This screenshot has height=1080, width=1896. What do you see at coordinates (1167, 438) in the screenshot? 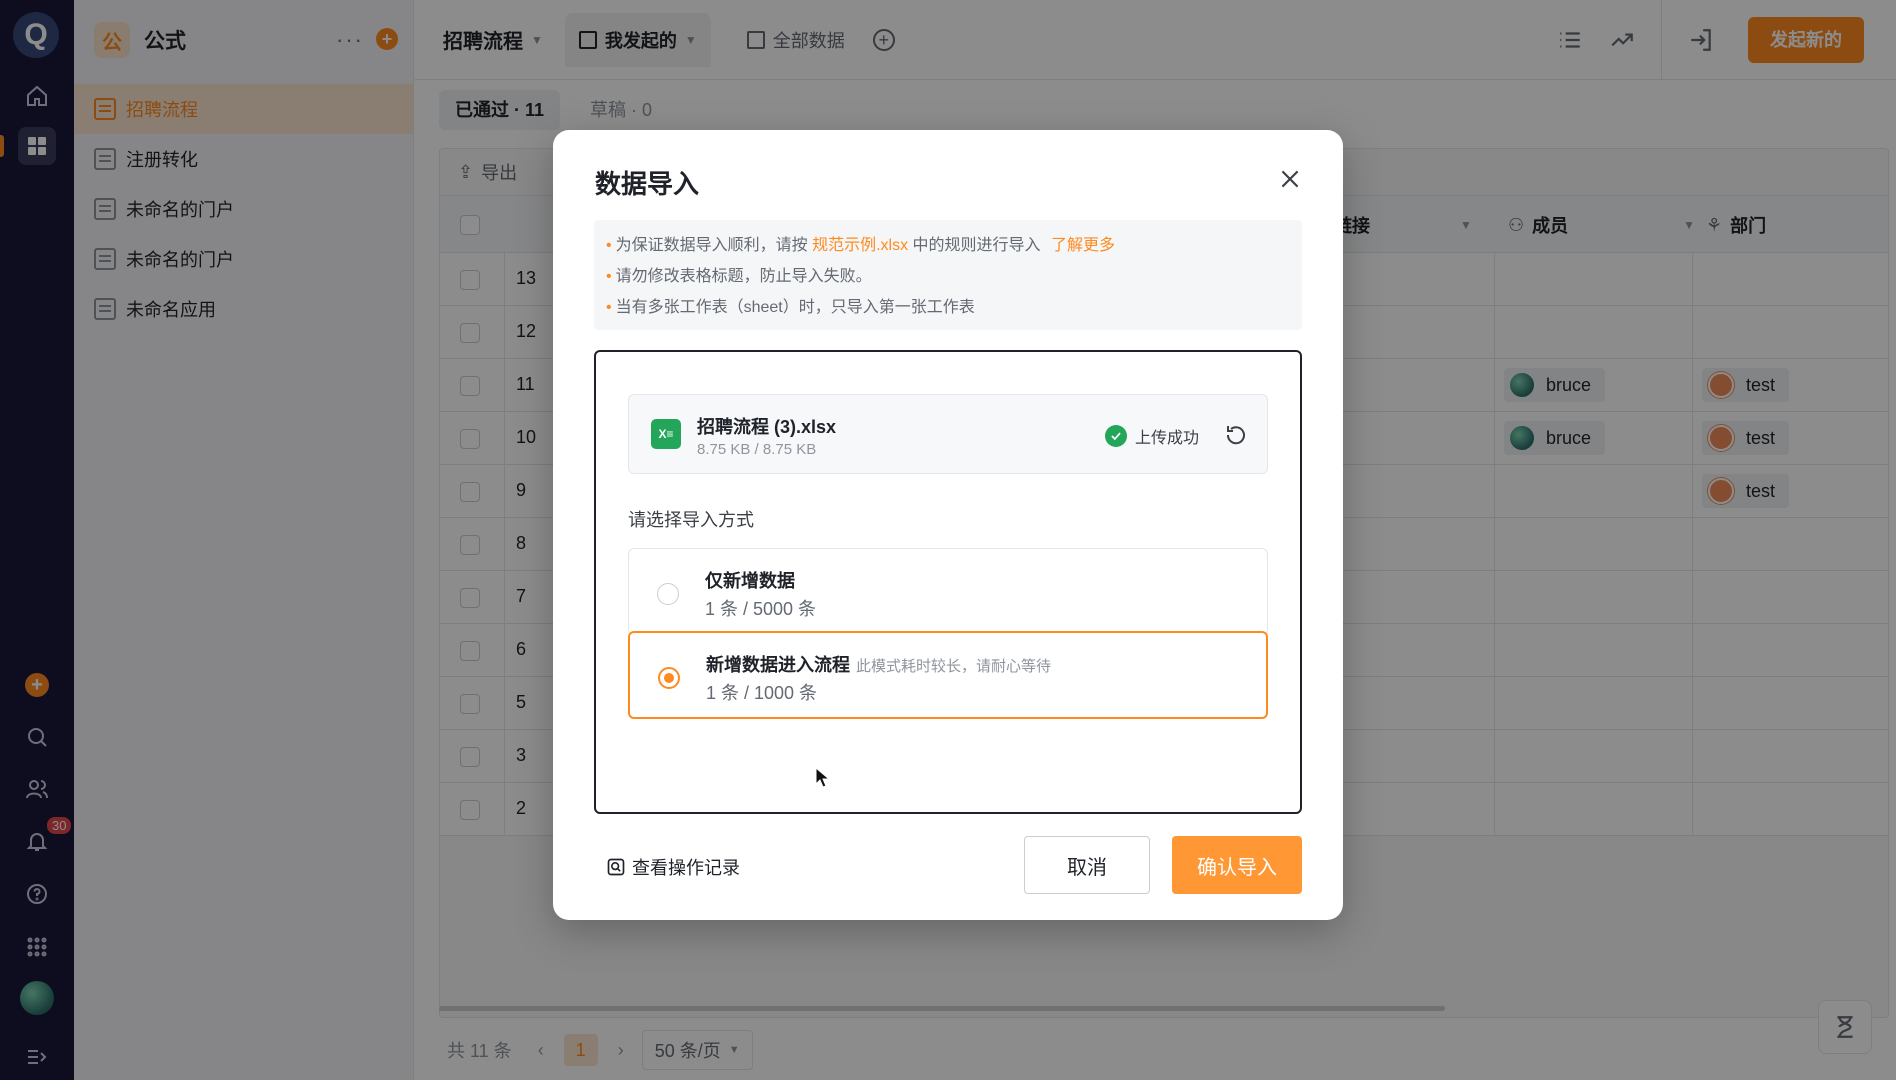
I see `status-text: 上传成功` at bounding box center [1167, 438].